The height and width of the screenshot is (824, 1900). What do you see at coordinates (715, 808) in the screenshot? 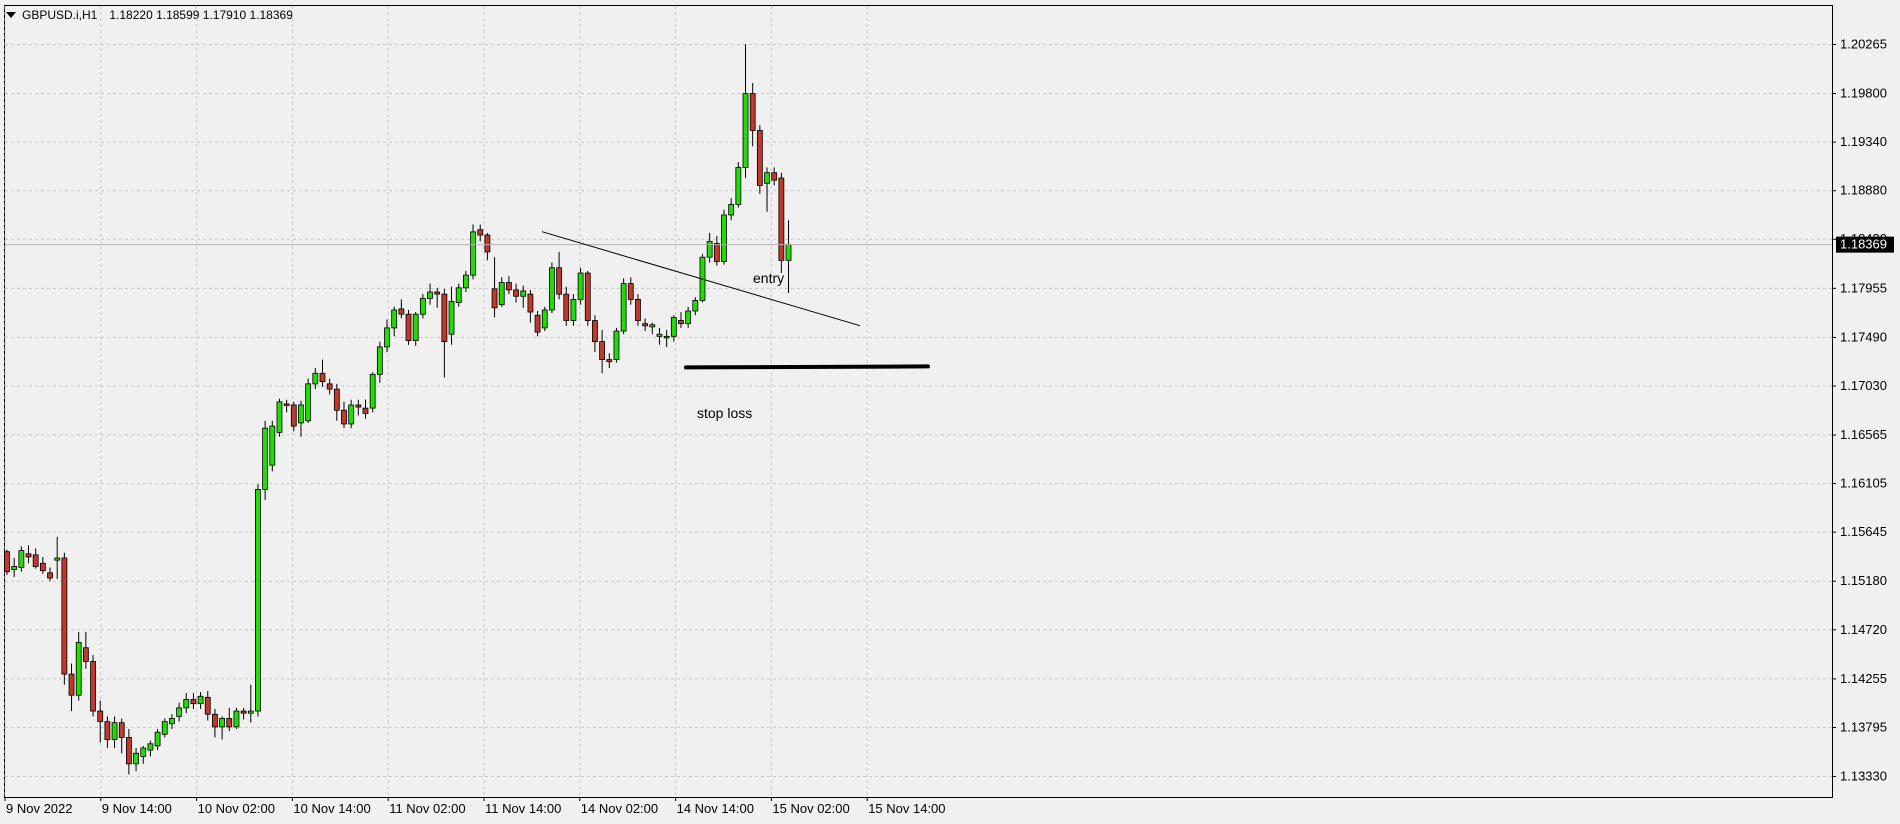
I see `x-tick-label: 14 Nov 14:00` at bounding box center [715, 808].